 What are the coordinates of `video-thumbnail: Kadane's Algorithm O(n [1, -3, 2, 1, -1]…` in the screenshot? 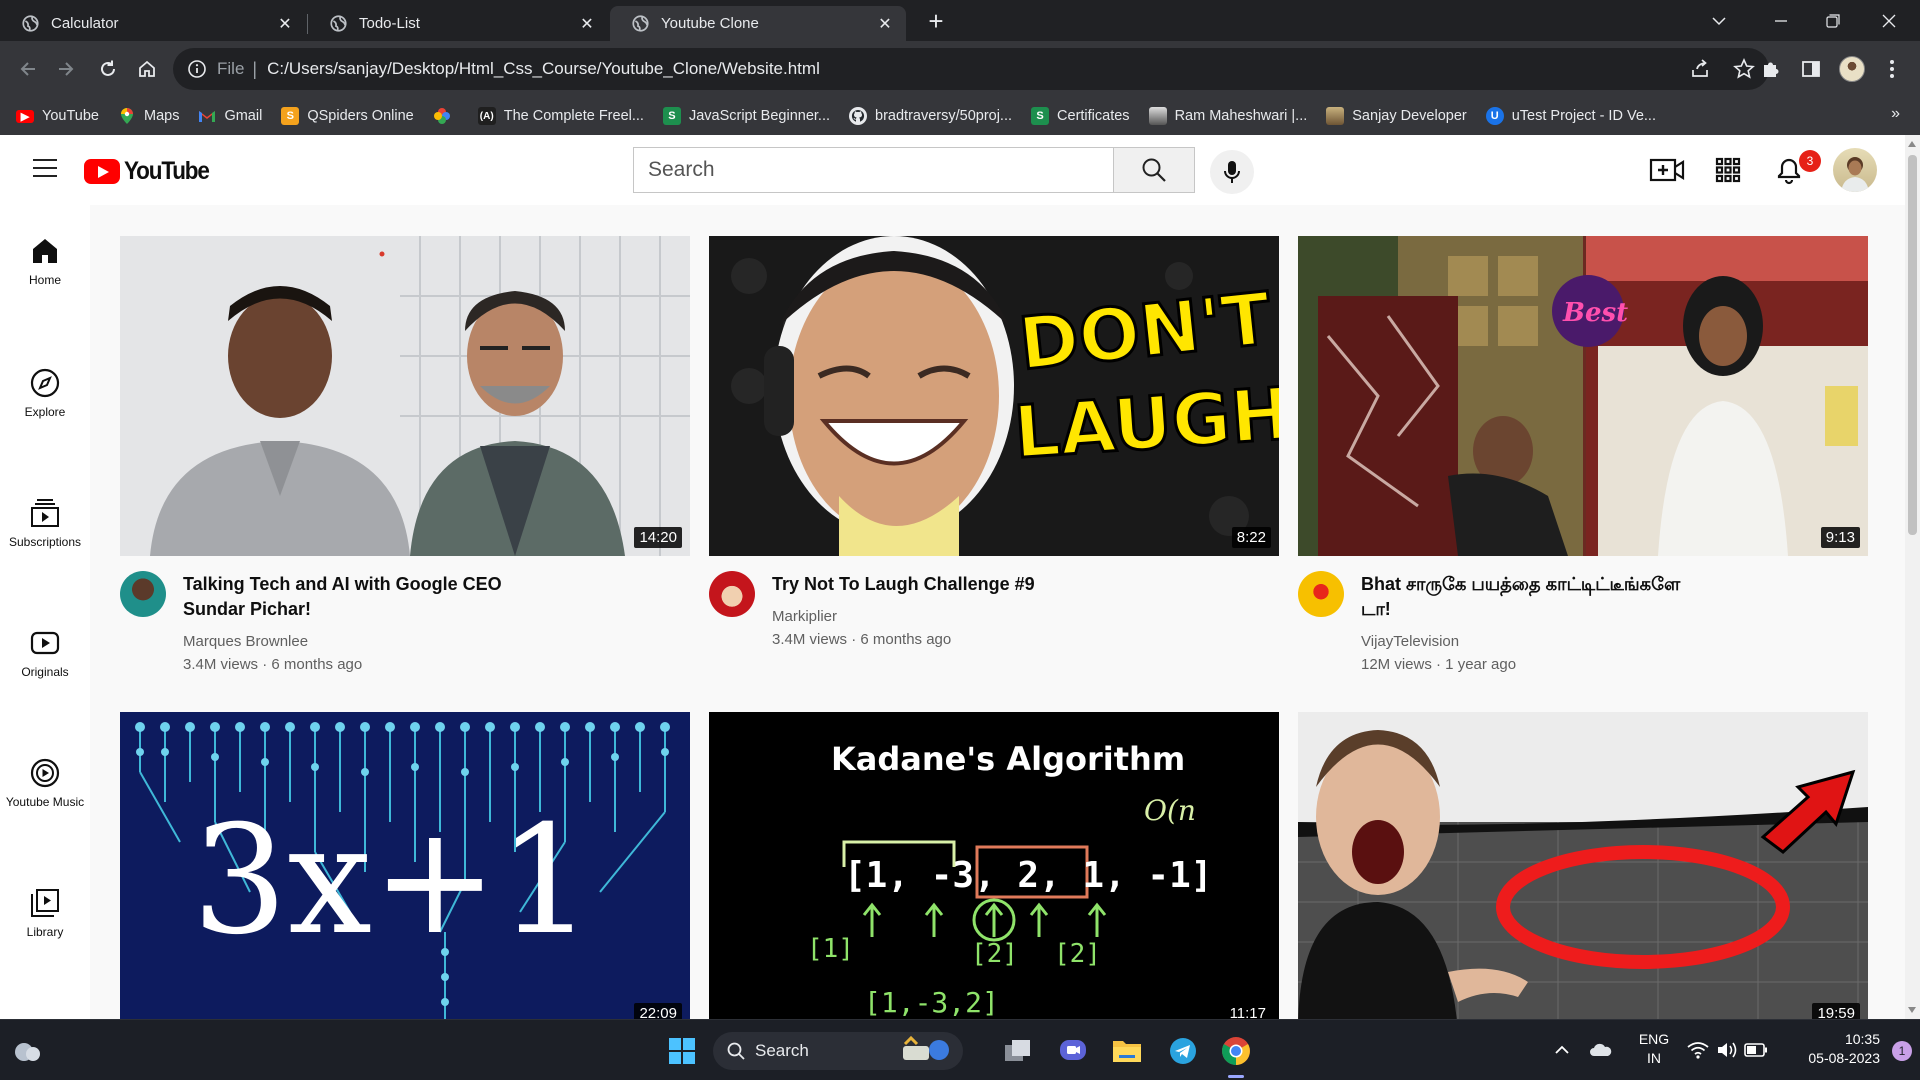 It's located at (994, 865).